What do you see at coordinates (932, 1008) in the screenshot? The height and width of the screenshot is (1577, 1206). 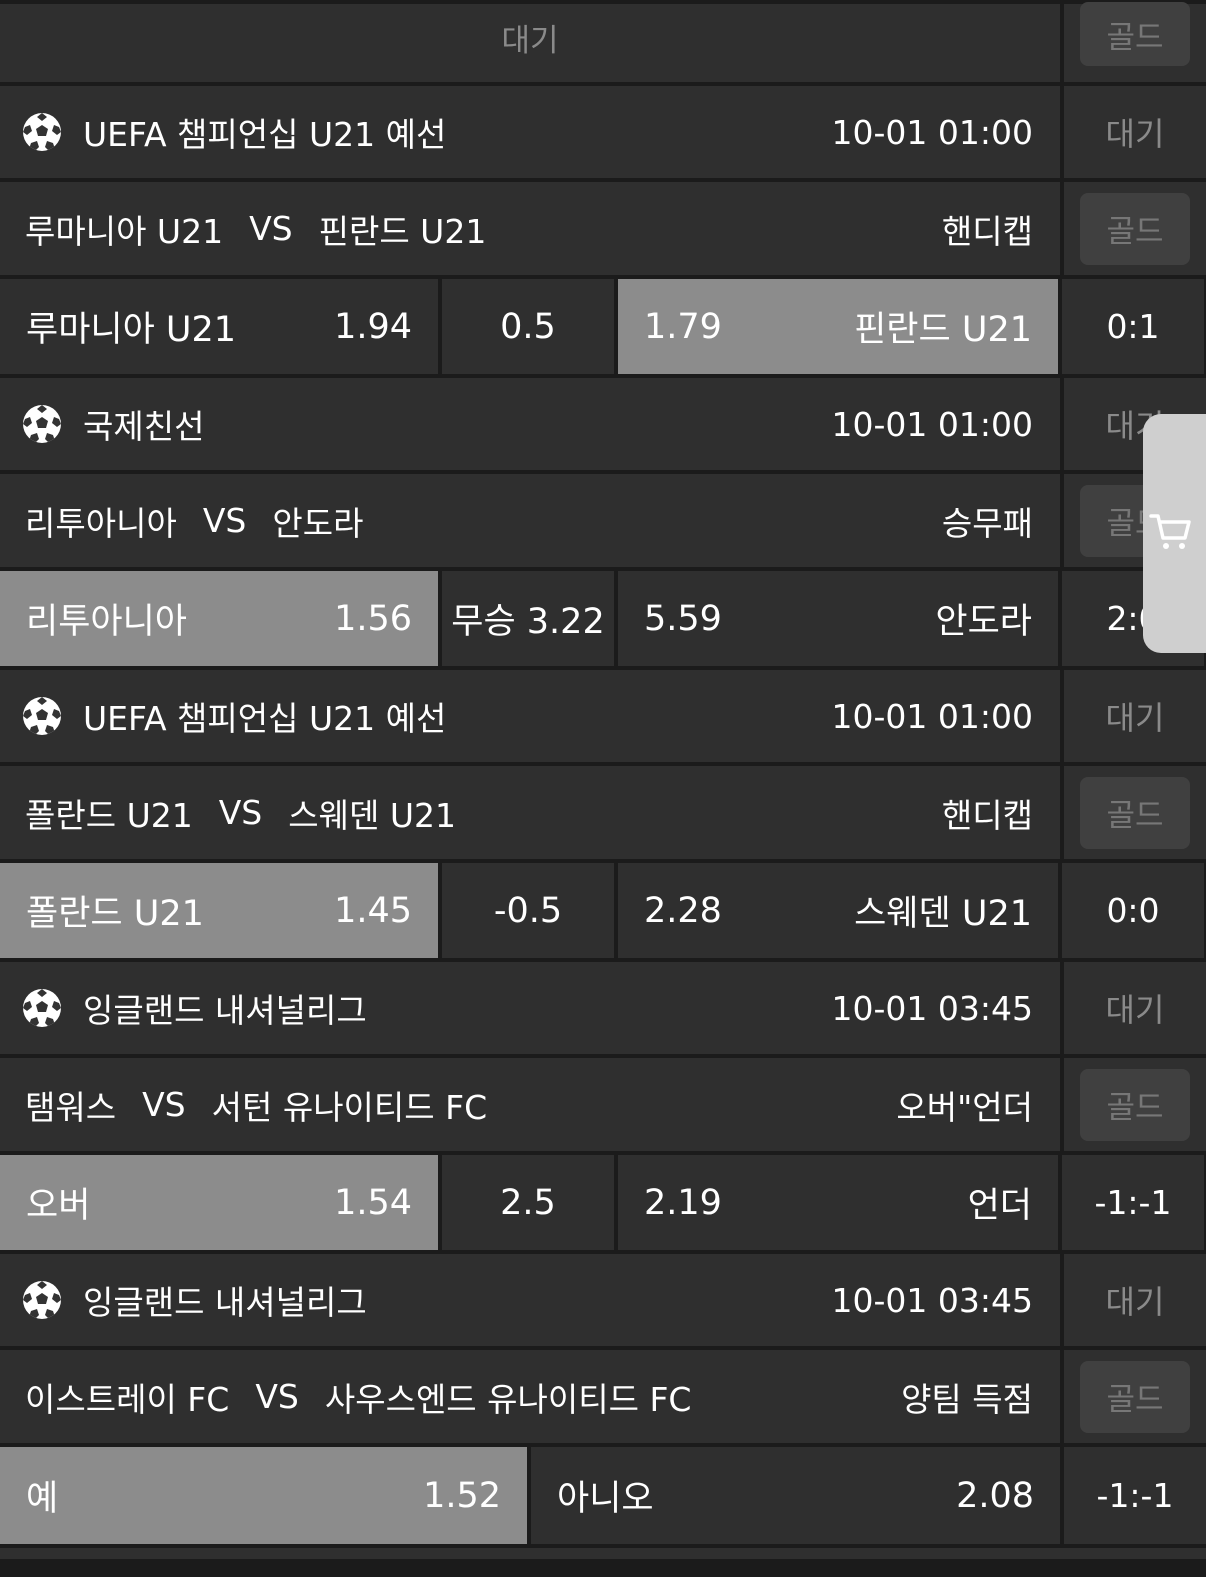 I see `match-time: 10-01 03:45` at bounding box center [932, 1008].